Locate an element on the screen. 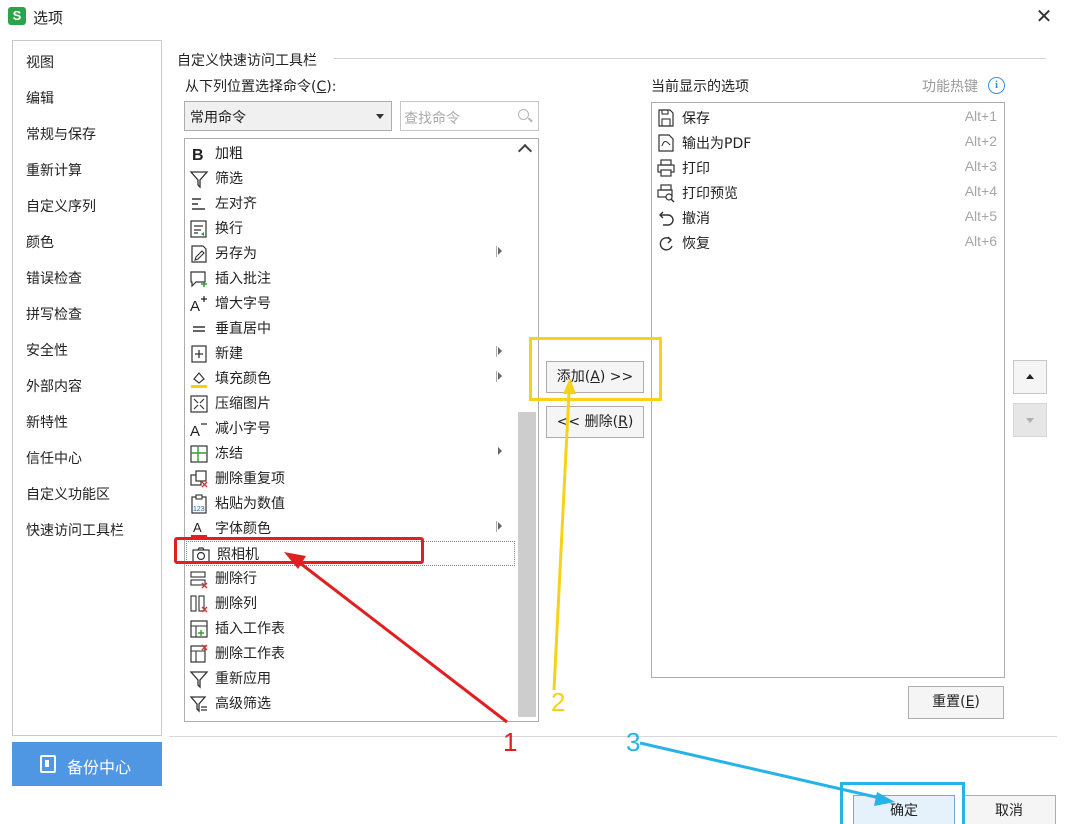 This screenshot has height=824, width=1066. scrollbar-thumb is located at coordinates (527, 564).